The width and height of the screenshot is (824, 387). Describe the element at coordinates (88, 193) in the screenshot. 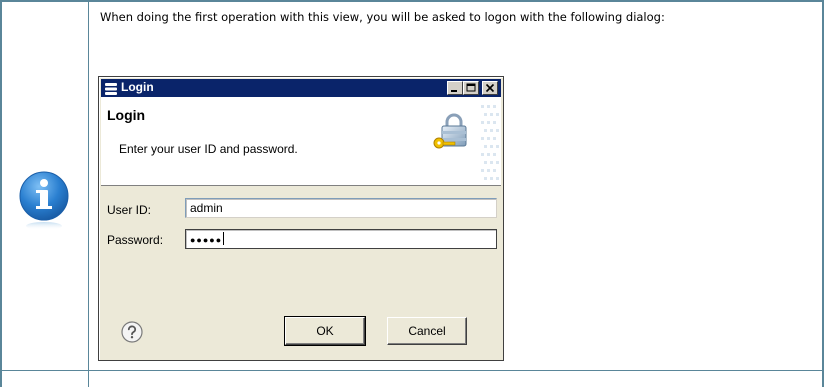

I see `column-divider` at that location.